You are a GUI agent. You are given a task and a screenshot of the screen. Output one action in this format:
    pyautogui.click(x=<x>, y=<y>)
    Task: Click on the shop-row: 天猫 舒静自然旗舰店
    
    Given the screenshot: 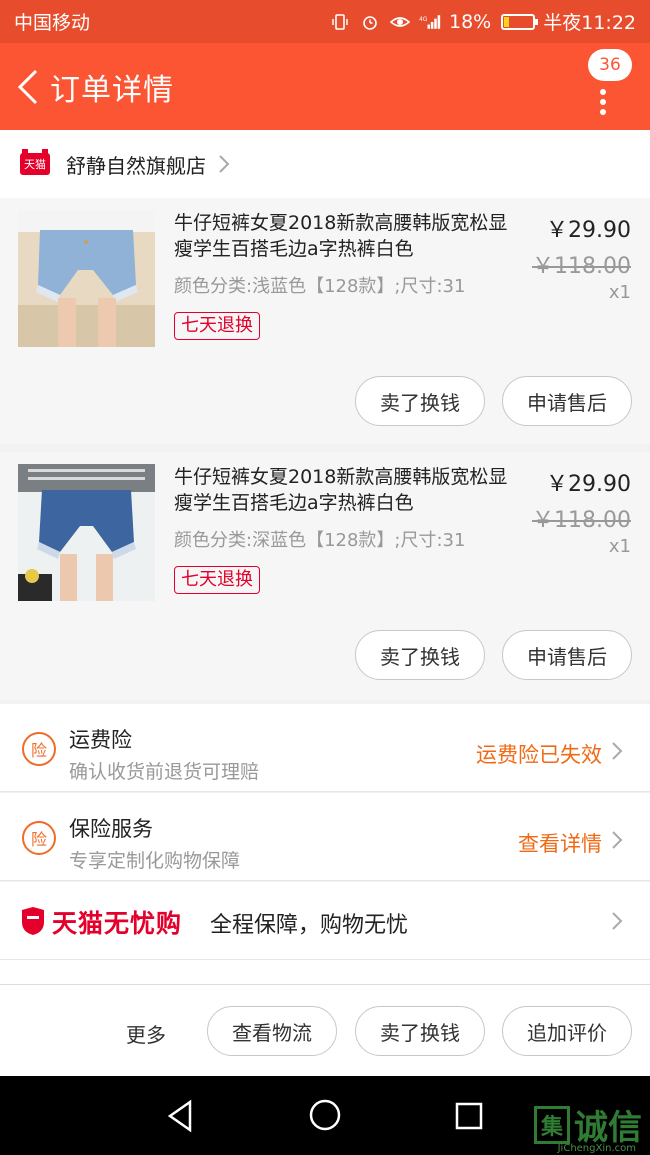 What is the action you would take?
    pyautogui.click(x=325, y=164)
    